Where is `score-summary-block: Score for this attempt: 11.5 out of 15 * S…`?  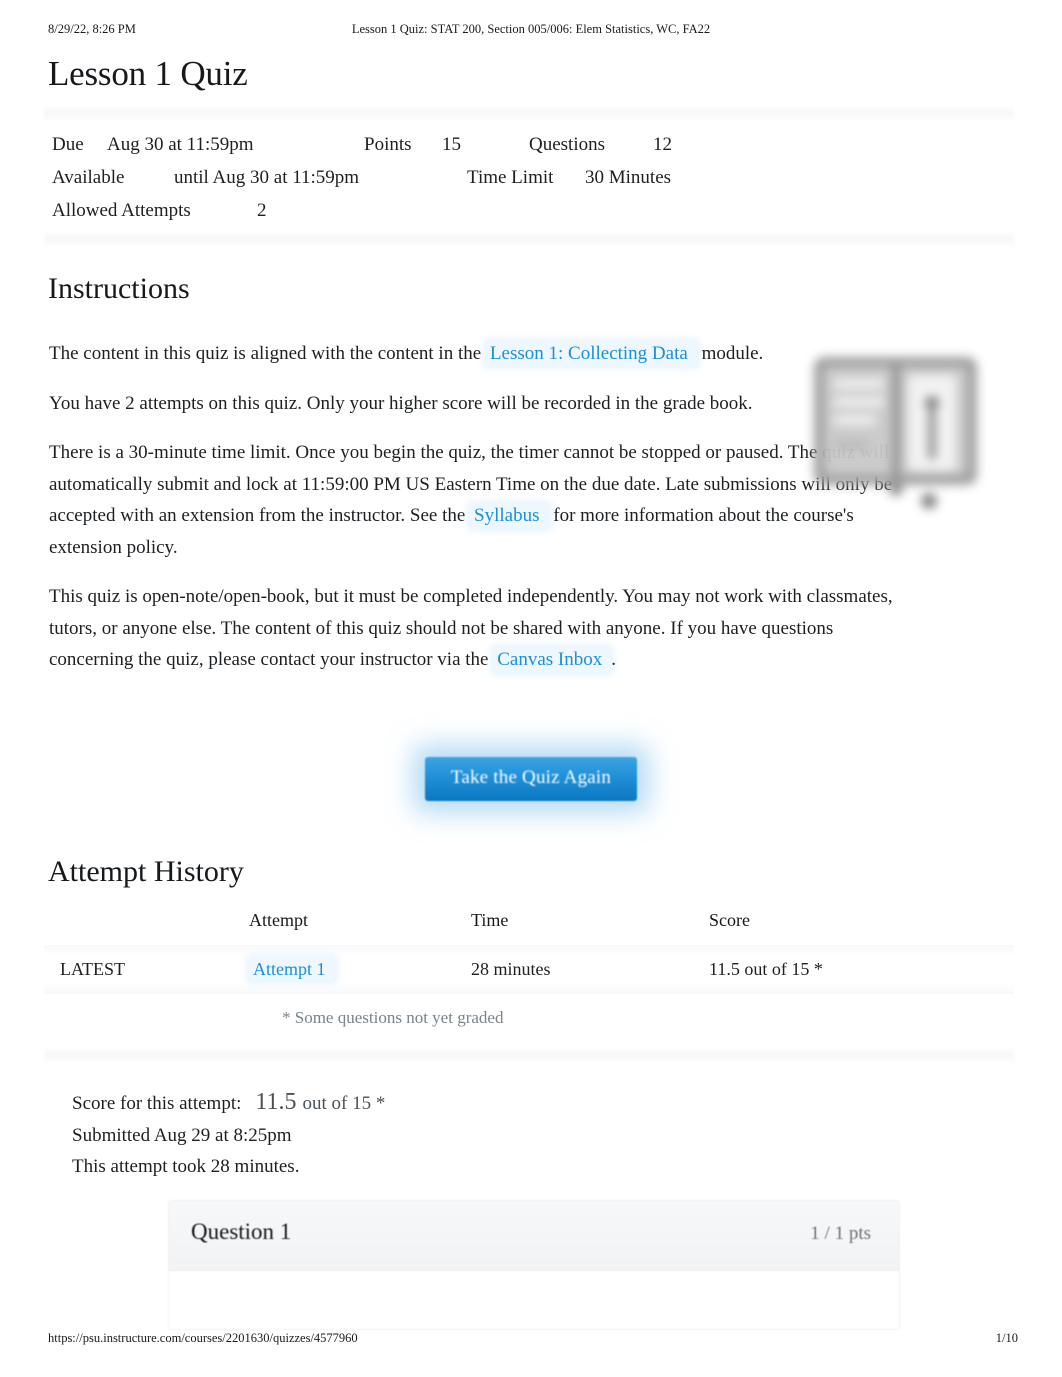
score-summary-block: Score for this attempt: 11.5 out of 15 * S… is located at coordinates (472, 1135).